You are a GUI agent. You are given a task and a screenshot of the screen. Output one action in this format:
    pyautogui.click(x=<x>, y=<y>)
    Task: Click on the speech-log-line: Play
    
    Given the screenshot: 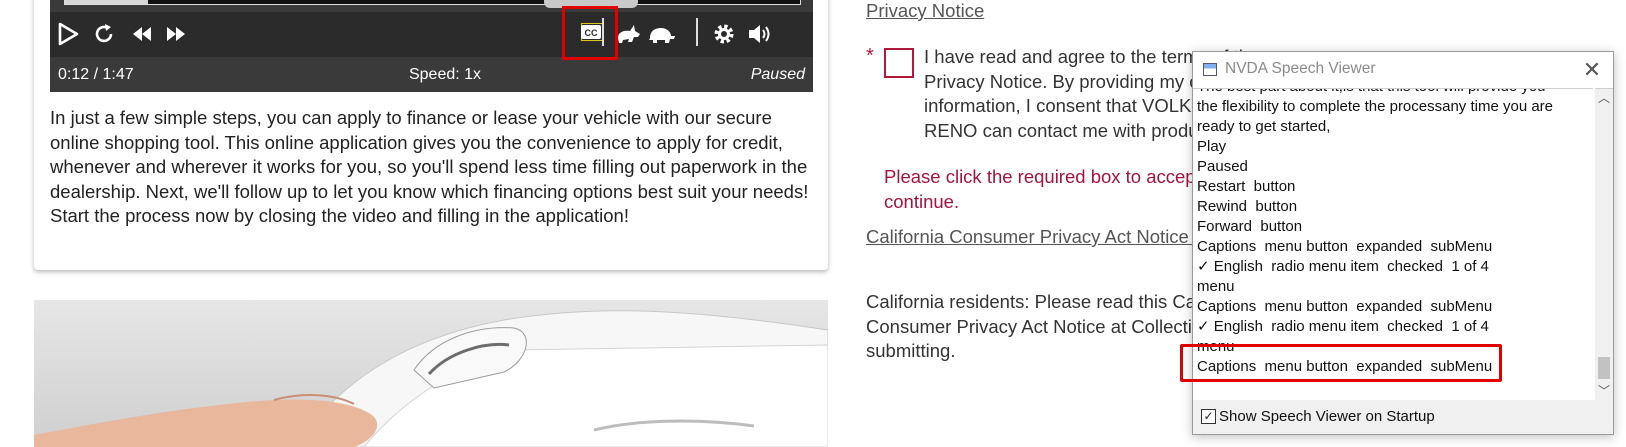 What is the action you would take?
    pyautogui.click(x=1212, y=146)
    